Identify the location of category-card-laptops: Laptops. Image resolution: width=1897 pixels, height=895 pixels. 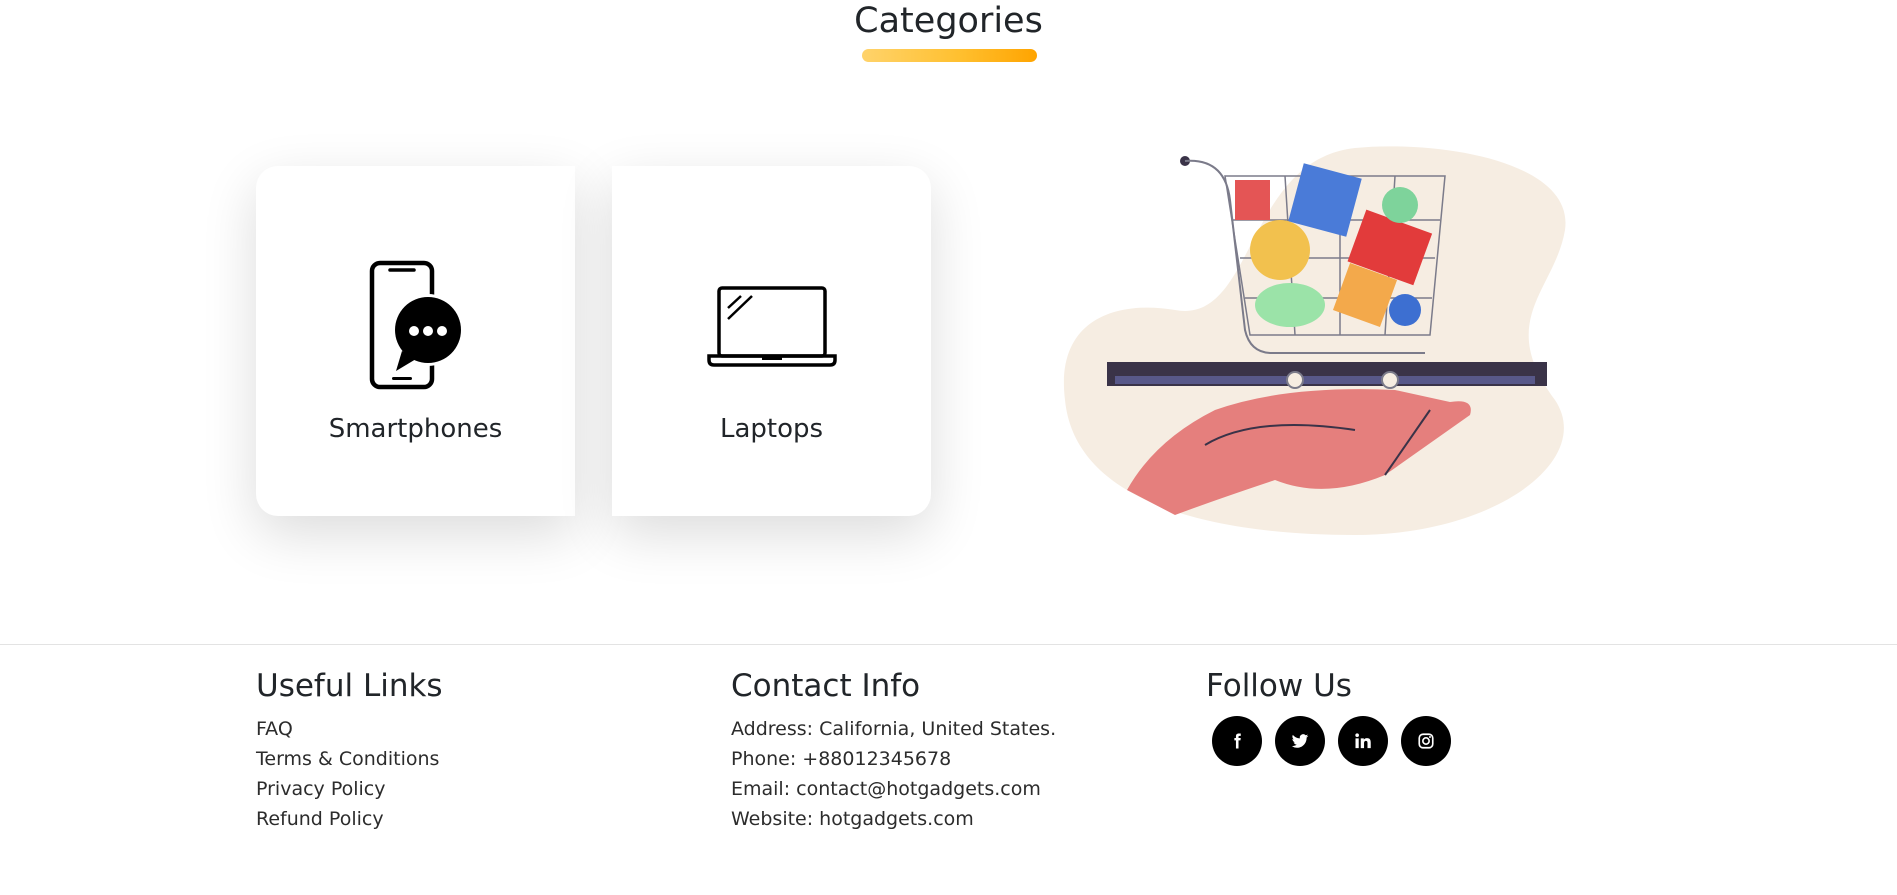
(771, 341).